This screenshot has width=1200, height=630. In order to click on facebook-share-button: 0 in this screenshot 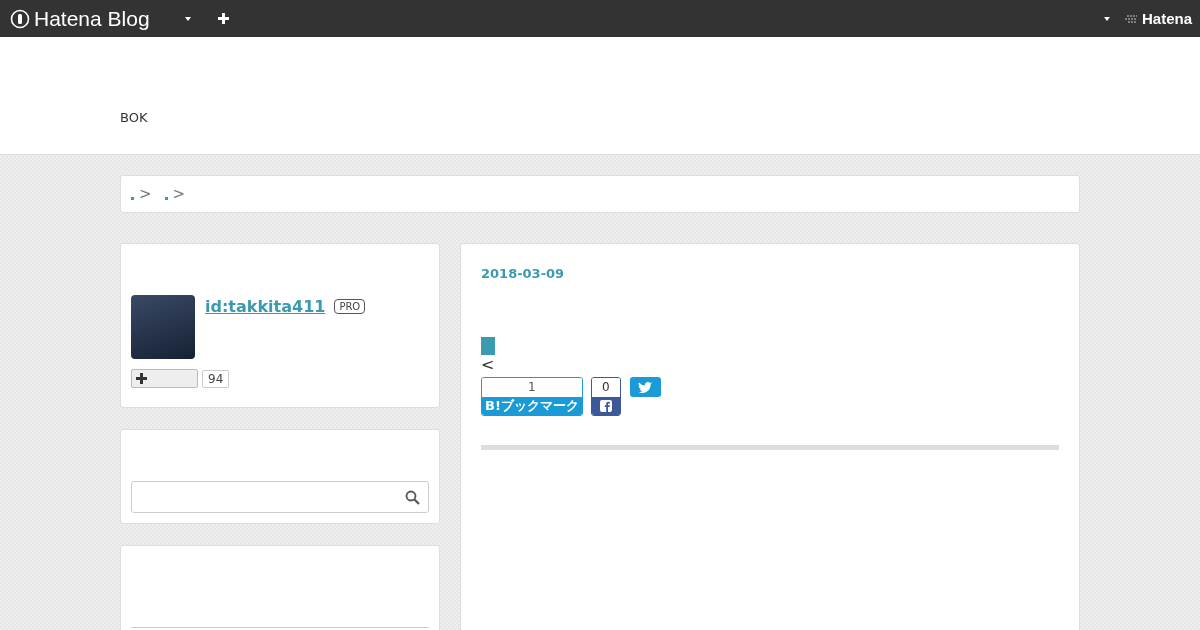, I will do `click(605, 396)`.